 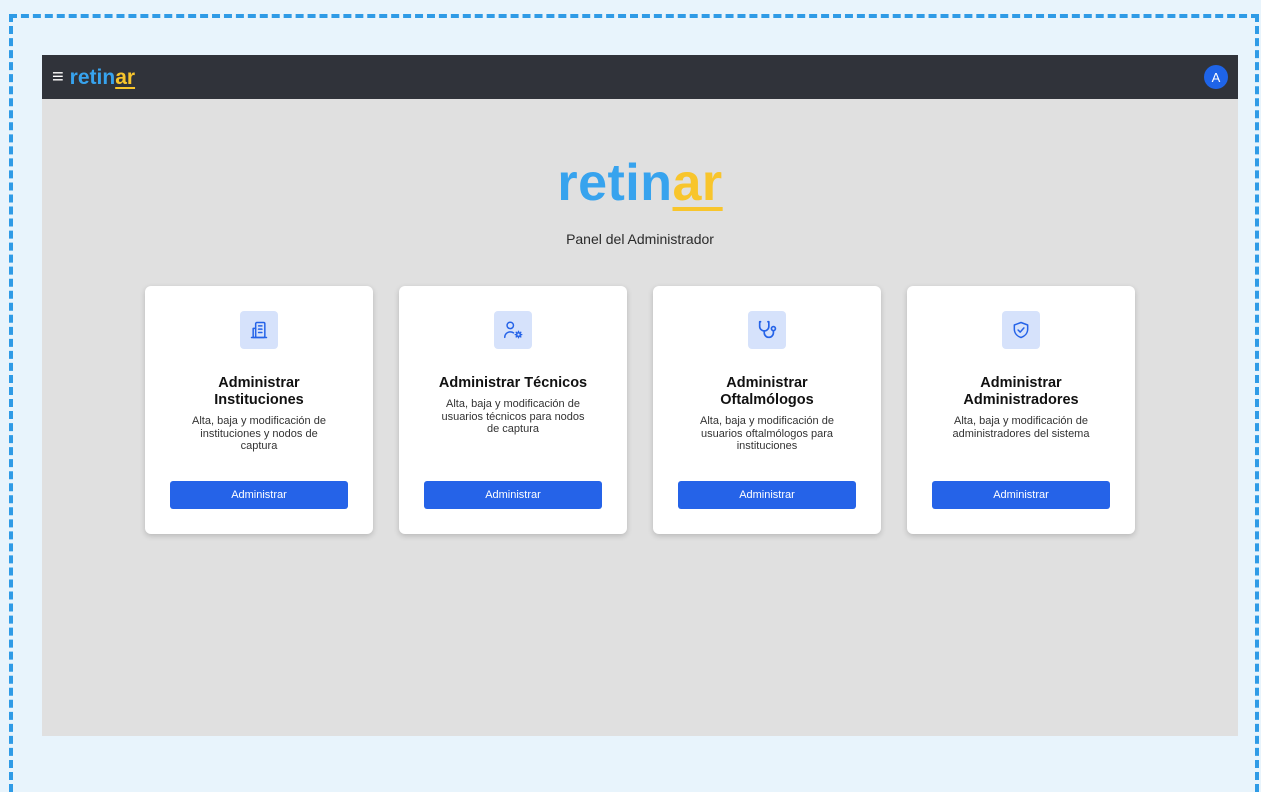 I want to click on card-title: Administrar Oftalmólogos, so click(x=767, y=391).